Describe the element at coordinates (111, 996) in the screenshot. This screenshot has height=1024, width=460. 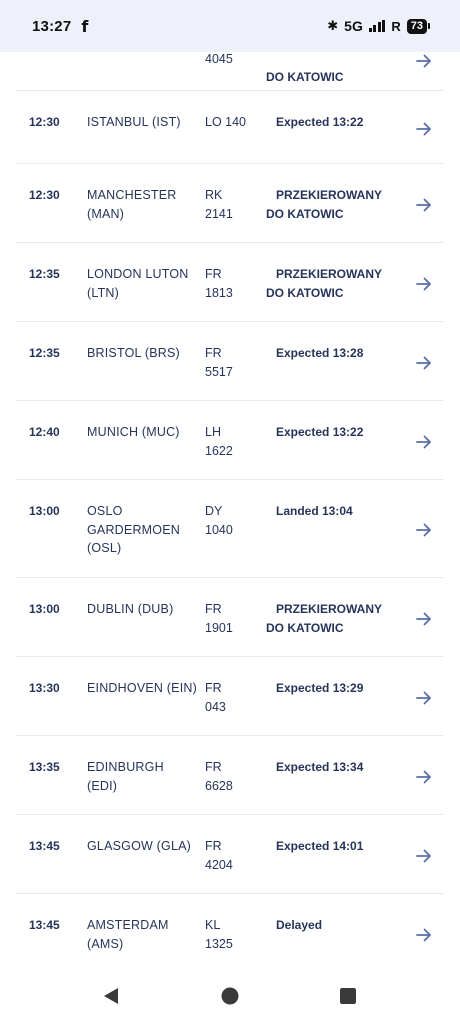
I see `back-triangle-icon` at that location.